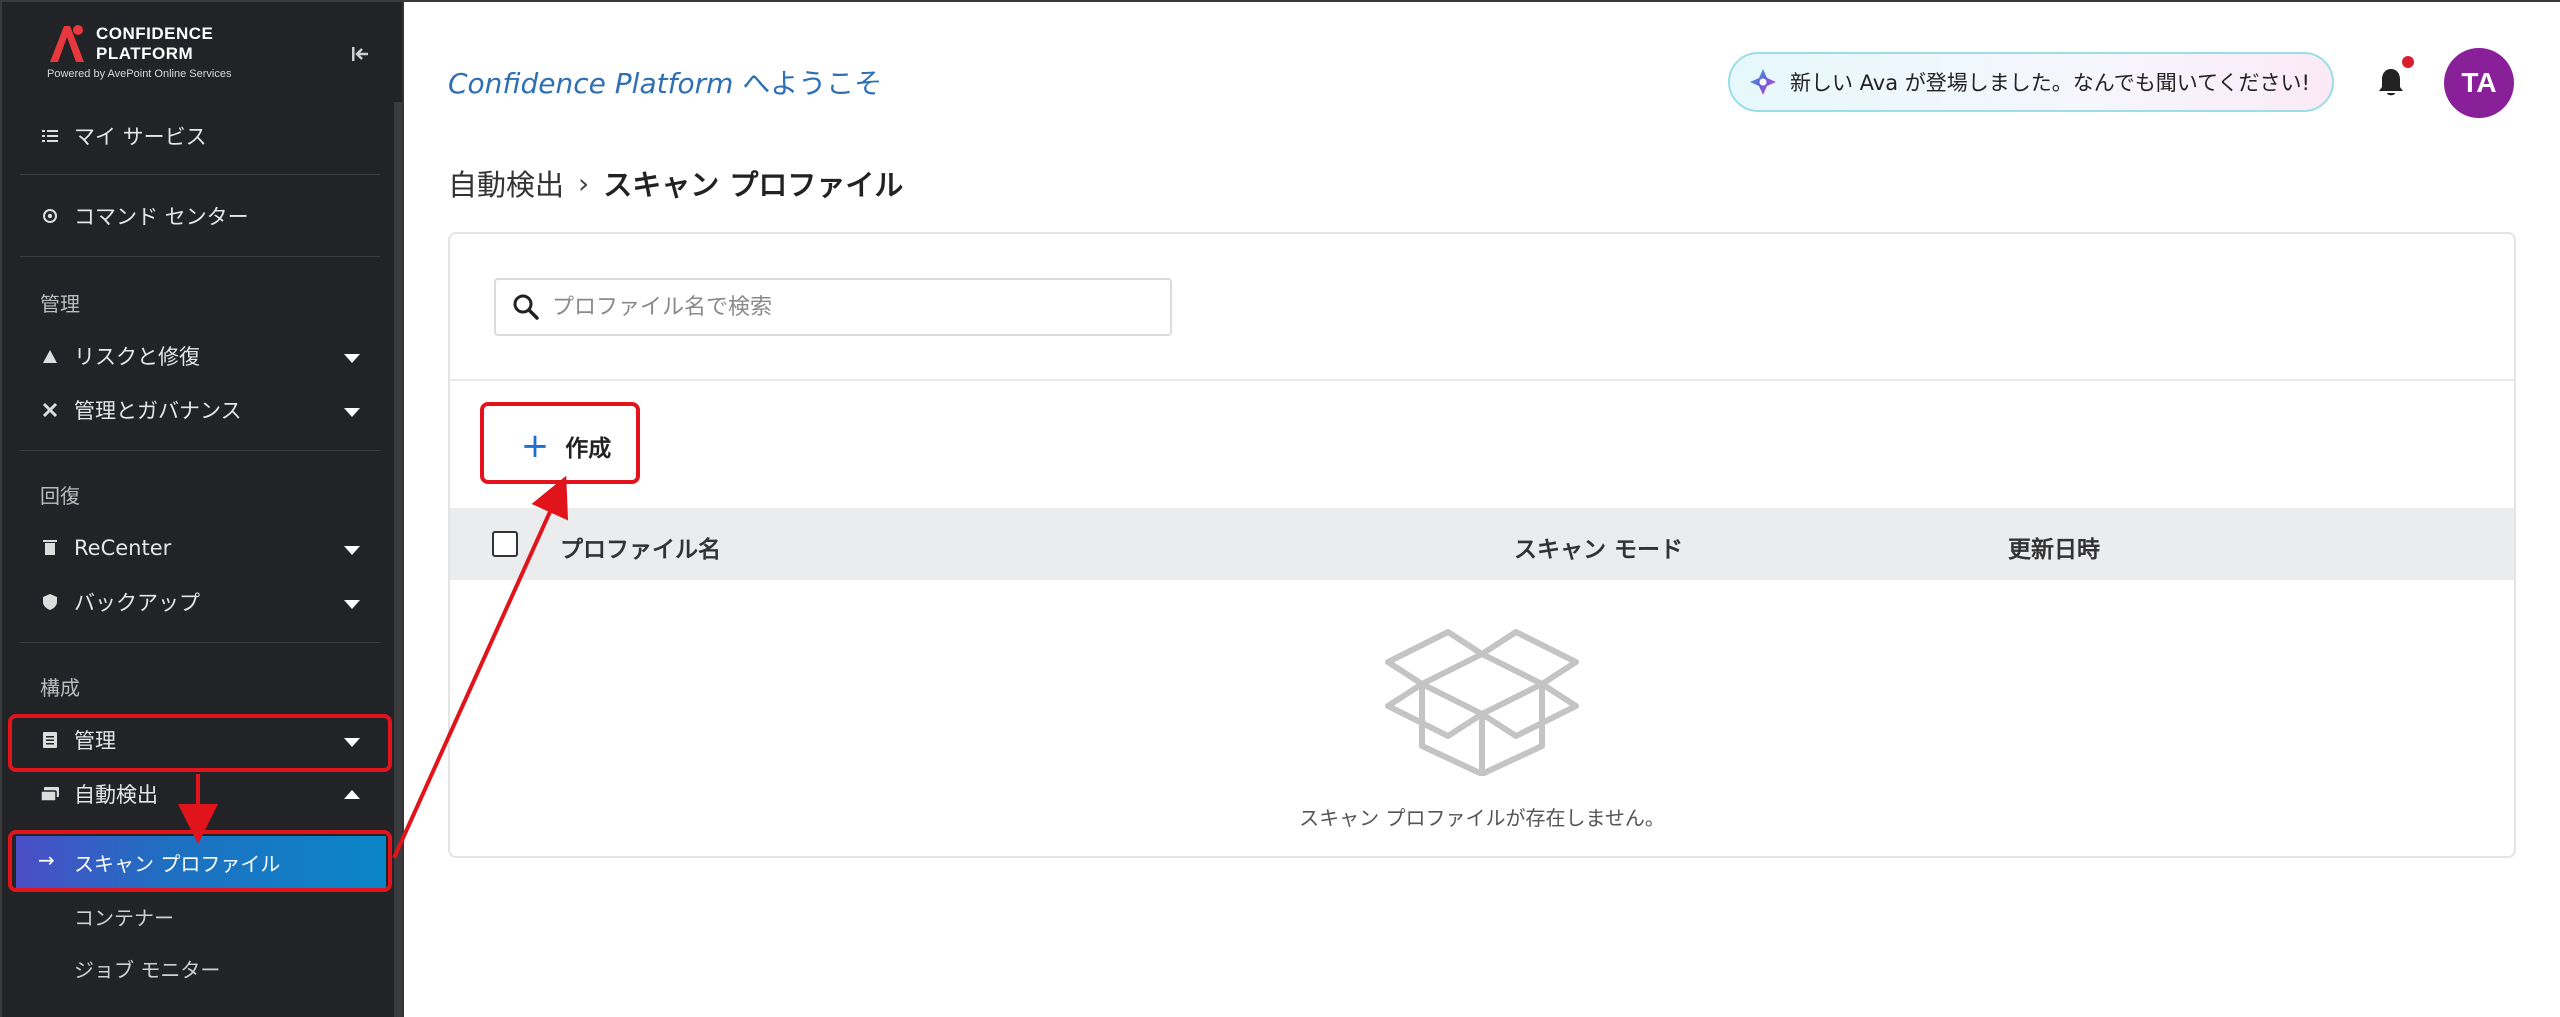 The height and width of the screenshot is (1017, 2560). What do you see at coordinates (145, 53) in the screenshot?
I see `logo-title-line2: PLATFORM` at bounding box center [145, 53].